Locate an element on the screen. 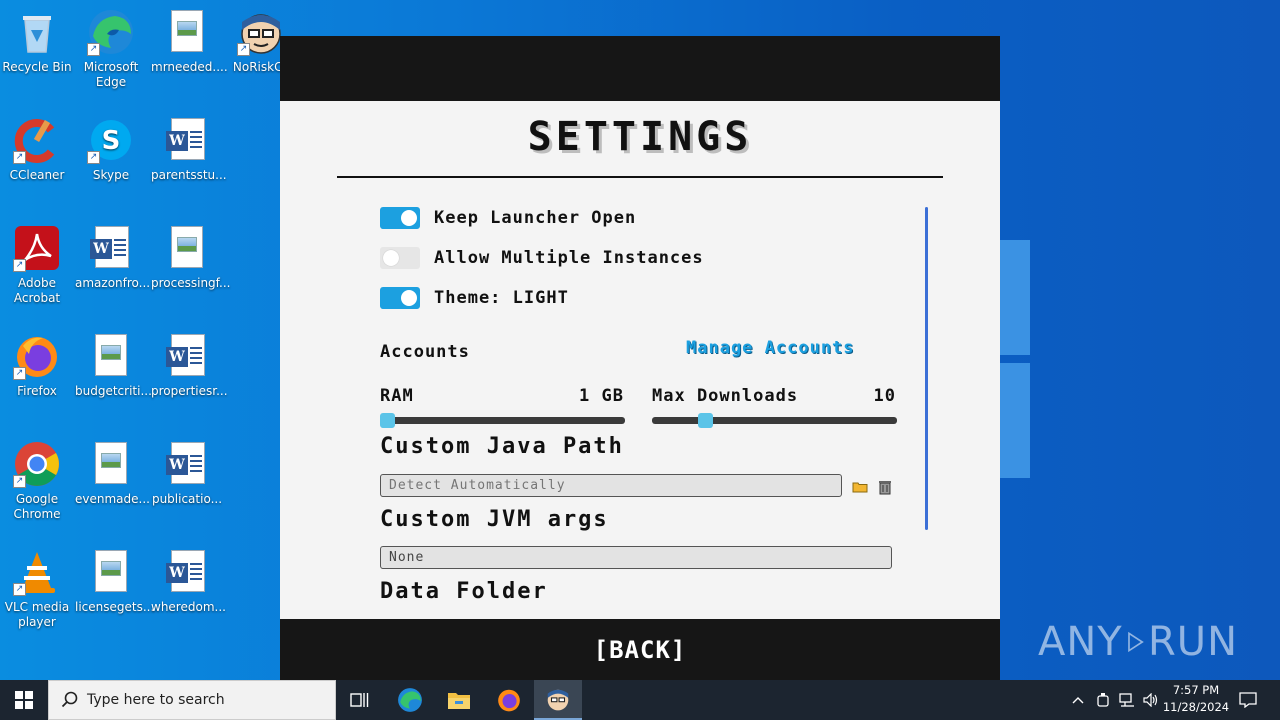 This screenshot has width=1280, height=720. task-view-button is located at coordinates (360, 700).